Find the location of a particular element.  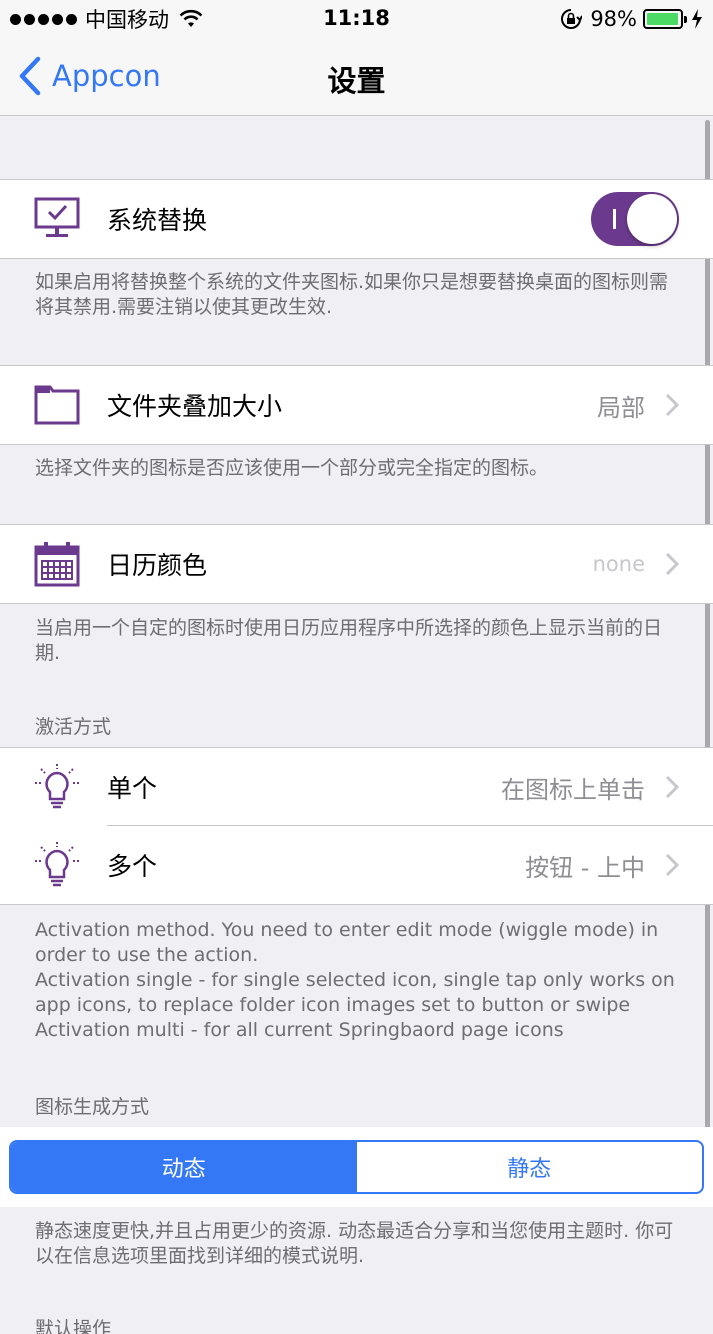

cell-calendar-color: 日历颜色 none is located at coordinates (356, 564).